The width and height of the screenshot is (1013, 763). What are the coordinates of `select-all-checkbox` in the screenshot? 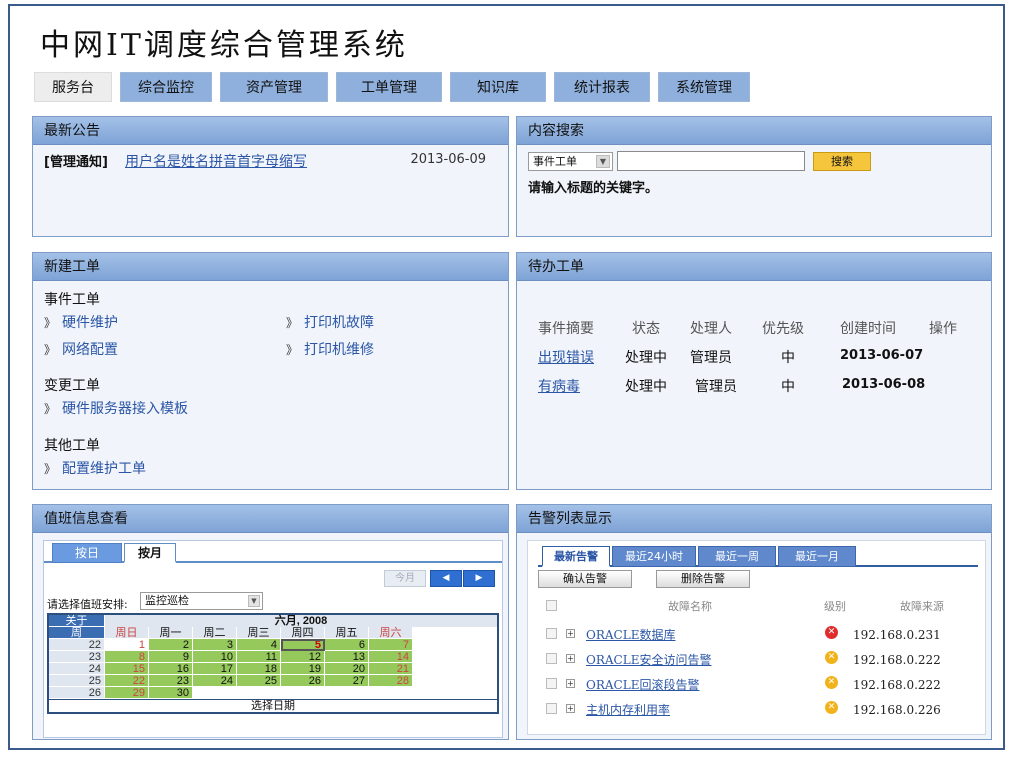 It's located at (551, 605).